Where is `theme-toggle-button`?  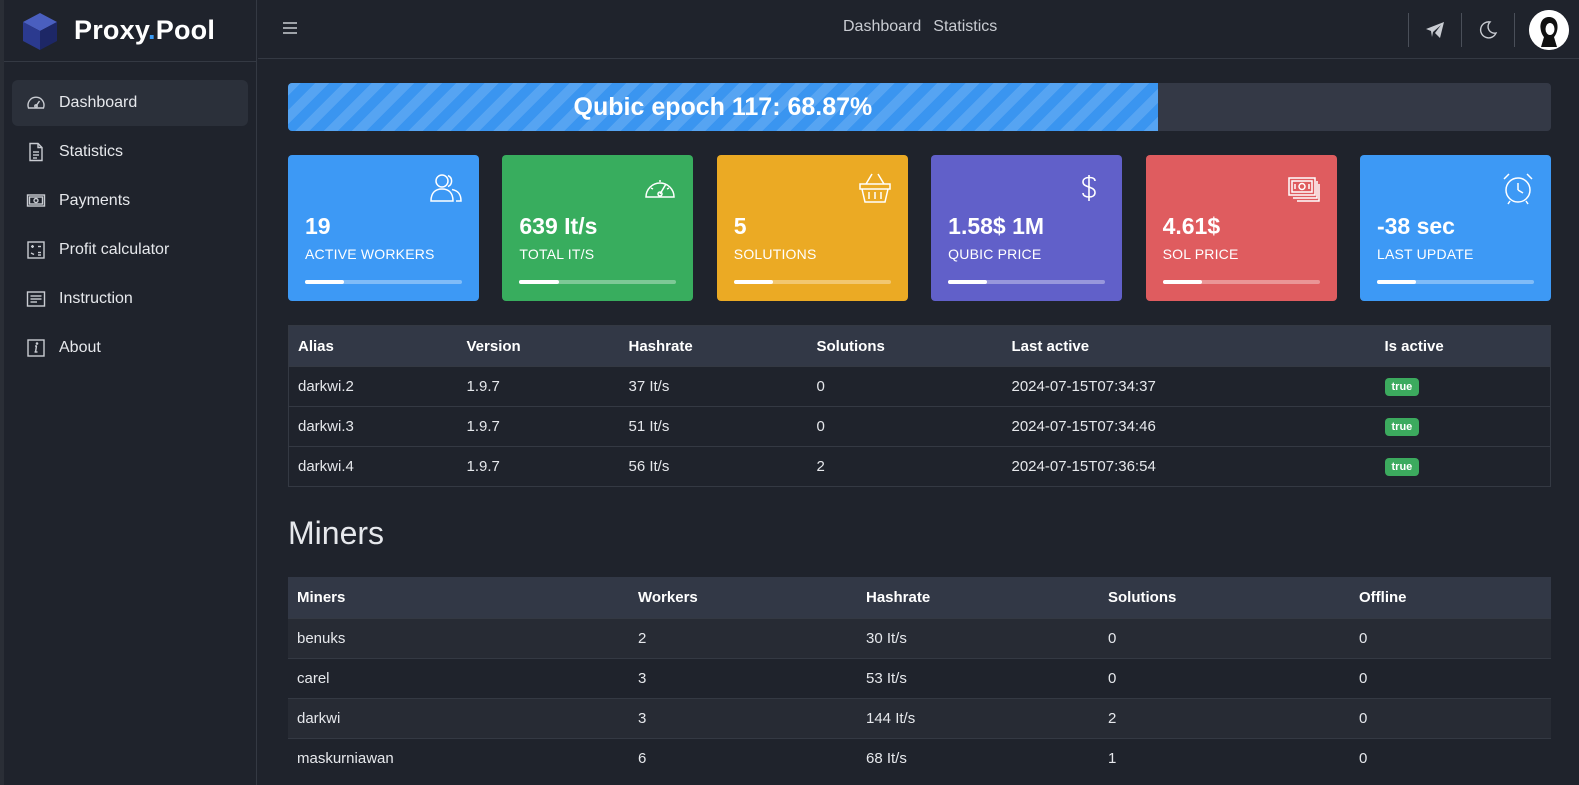 theme-toggle-button is located at coordinates (1488, 30).